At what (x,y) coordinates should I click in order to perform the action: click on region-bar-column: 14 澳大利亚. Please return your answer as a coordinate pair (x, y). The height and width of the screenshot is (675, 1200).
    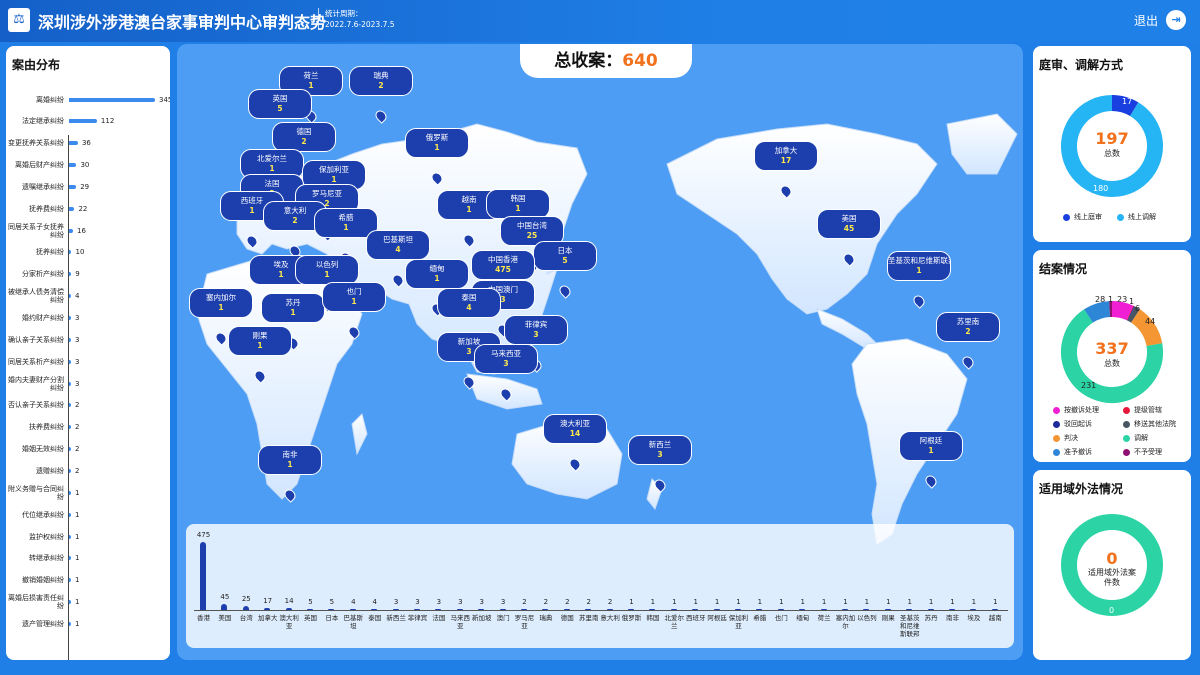
    Looking at the image, I should click on (289, 586).